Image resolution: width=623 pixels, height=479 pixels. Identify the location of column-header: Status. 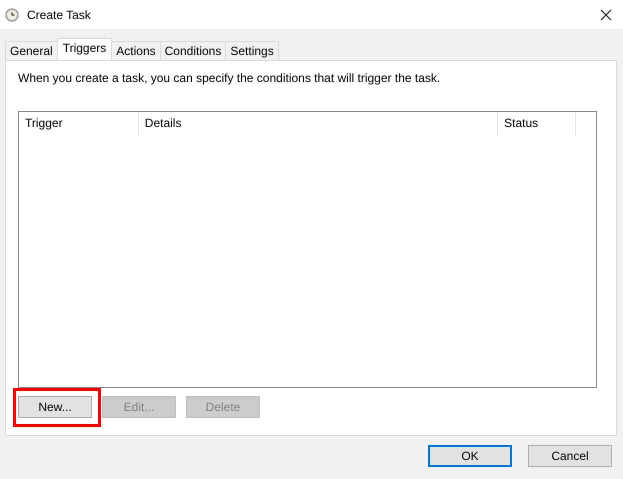
(537, 124).